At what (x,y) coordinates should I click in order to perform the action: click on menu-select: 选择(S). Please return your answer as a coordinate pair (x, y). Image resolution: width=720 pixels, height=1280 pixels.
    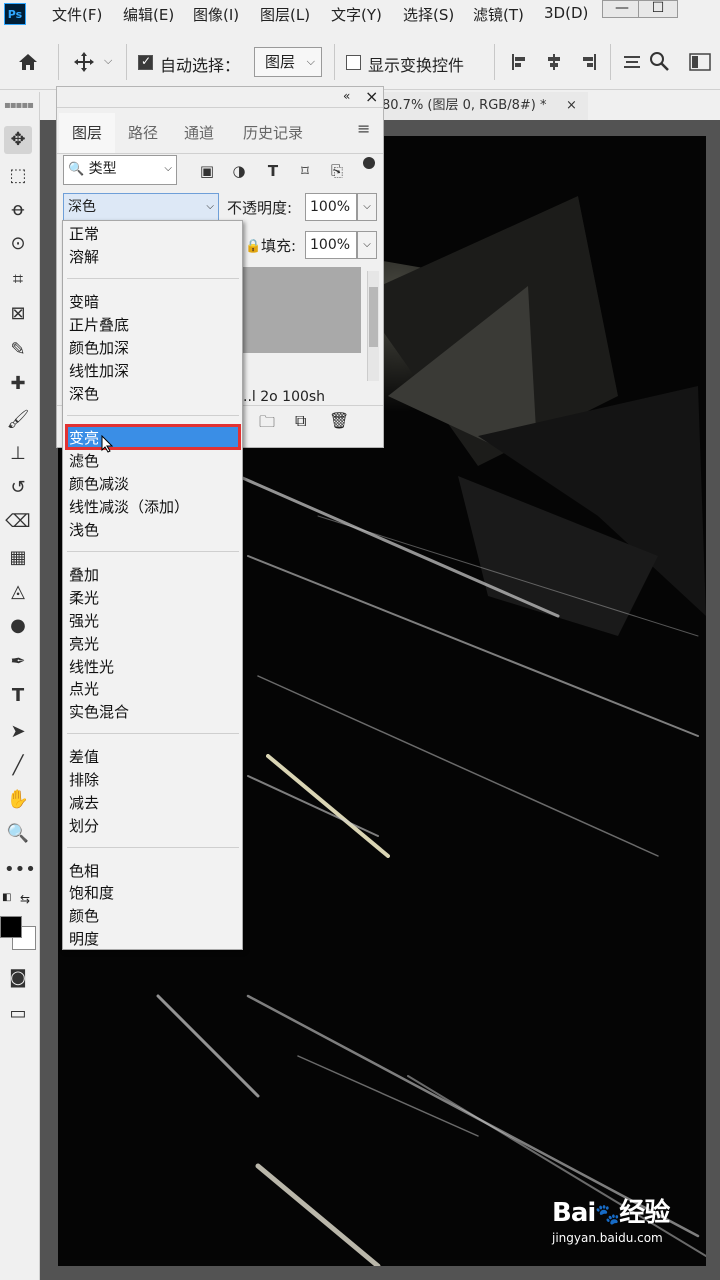
    Looking at the image, I should click on (428, 14).